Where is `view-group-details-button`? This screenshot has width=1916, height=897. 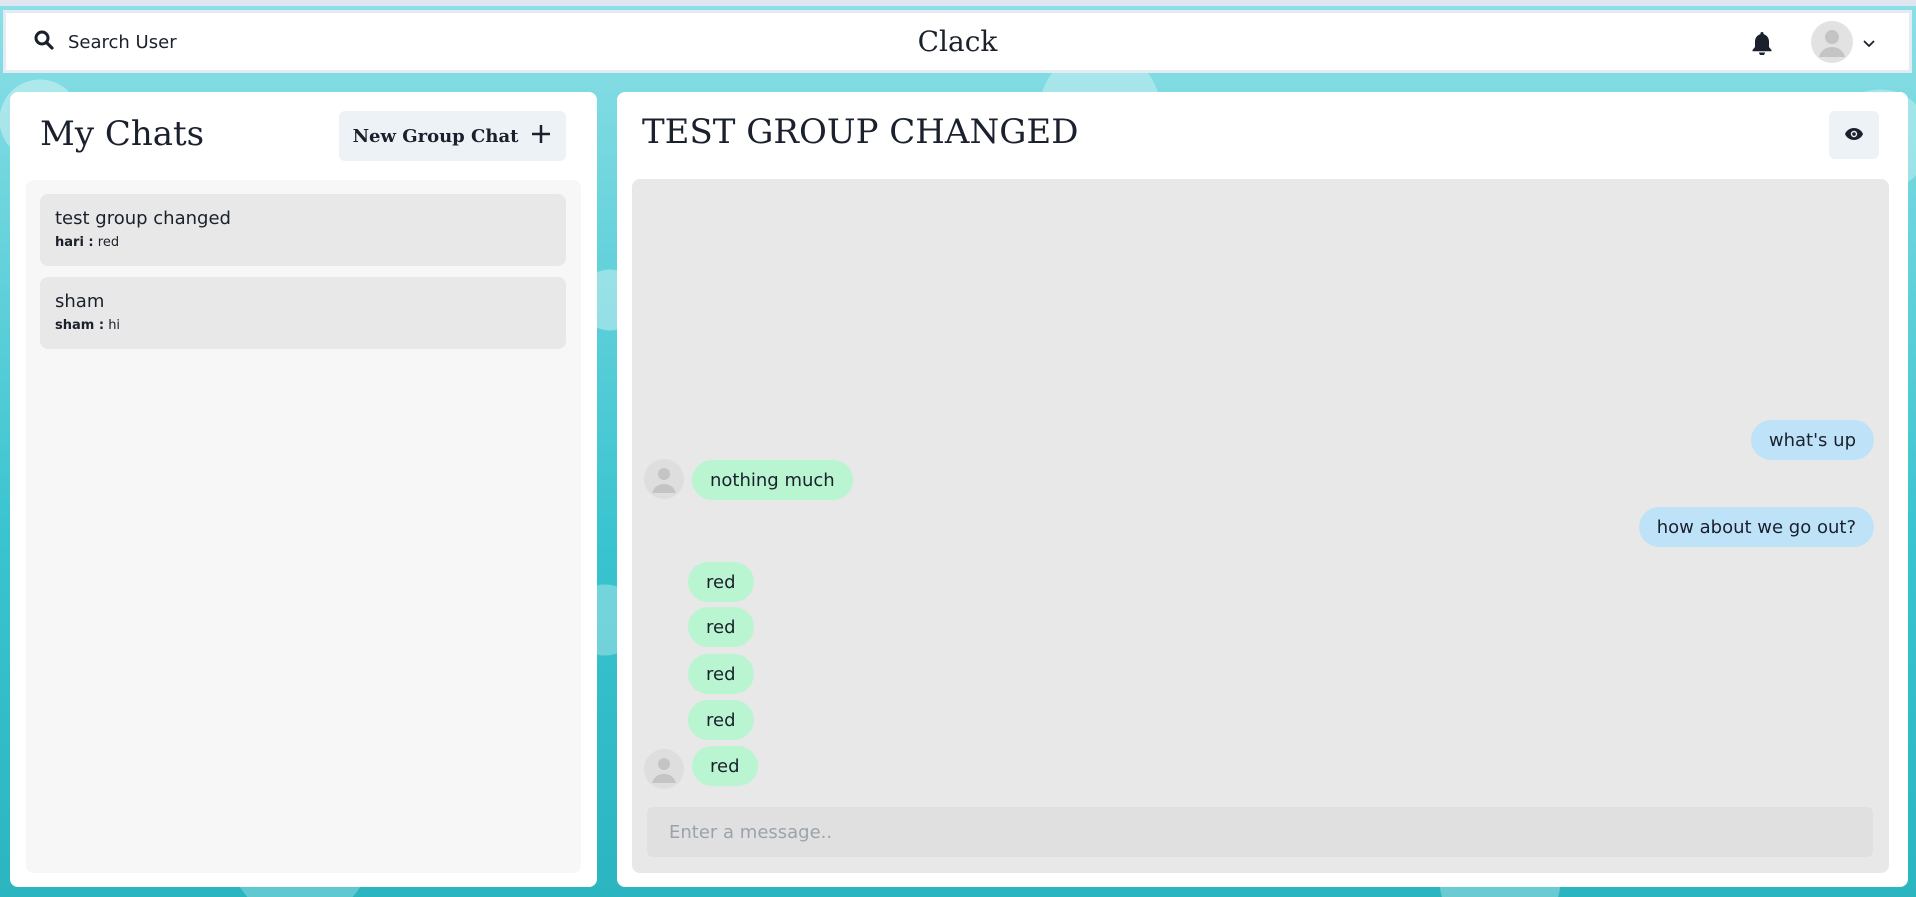
view-group-details-button is located at coordinates (1854, 135).